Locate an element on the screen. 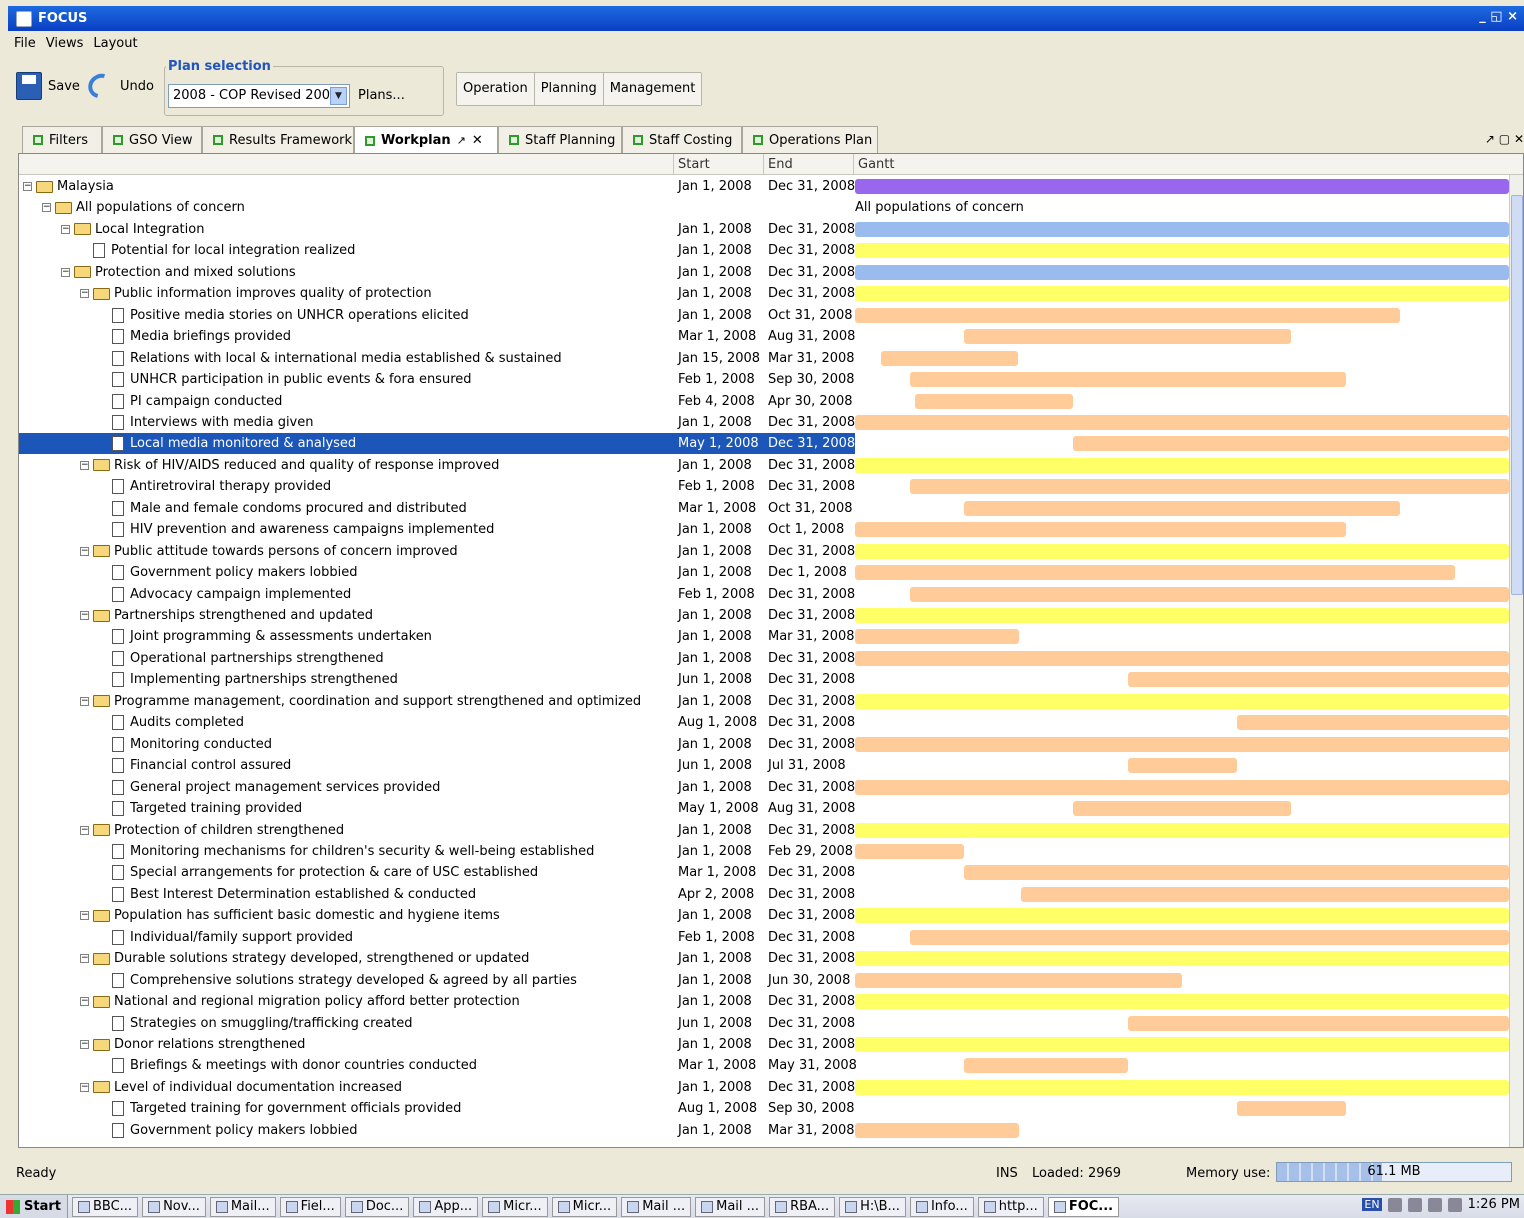  planning-button: Planning is located at coordinates (569, 89).